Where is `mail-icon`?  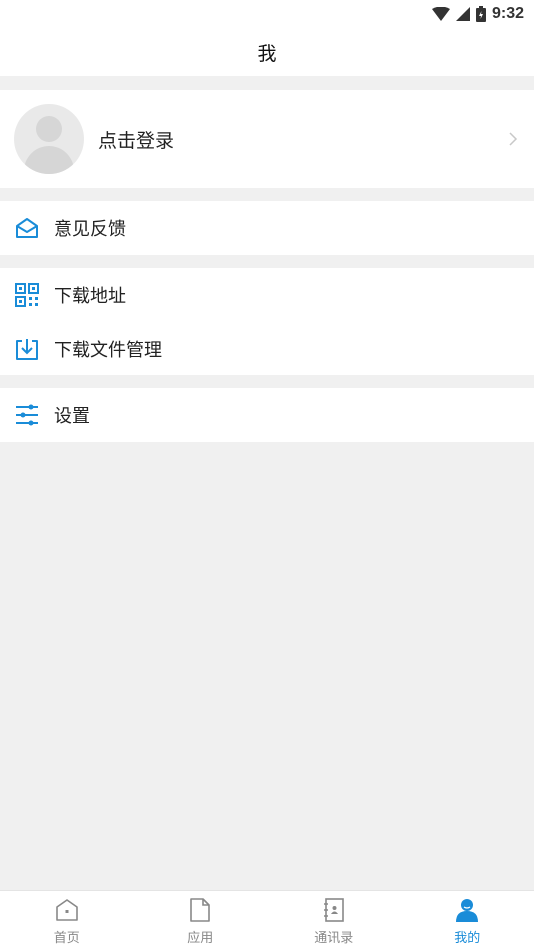
mail-icon is located at coordinates (27, 228).